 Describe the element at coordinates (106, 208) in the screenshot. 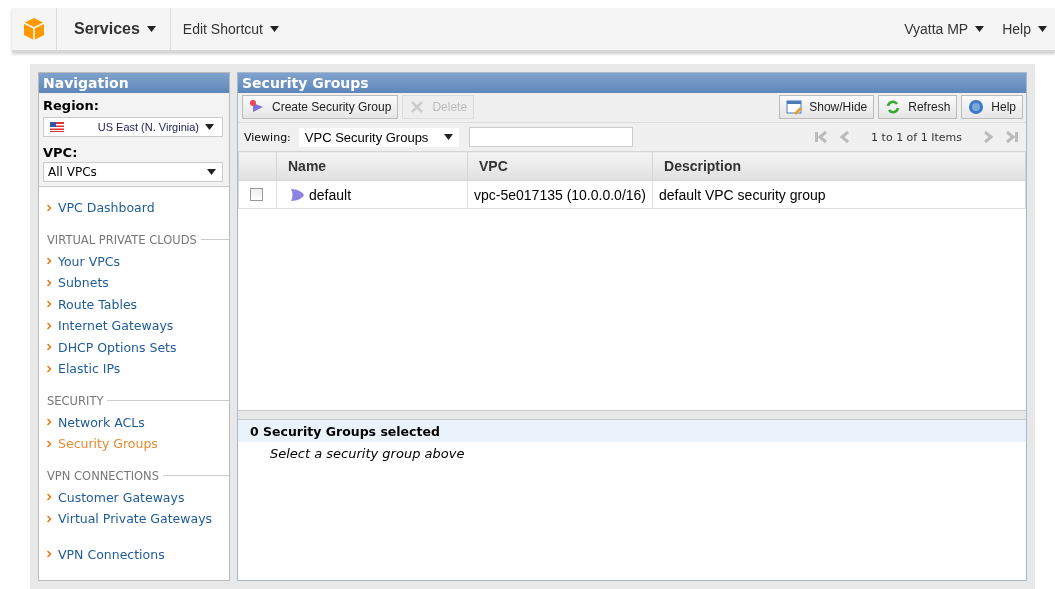

I see `nav-link: VPC Dashboard` at that location.